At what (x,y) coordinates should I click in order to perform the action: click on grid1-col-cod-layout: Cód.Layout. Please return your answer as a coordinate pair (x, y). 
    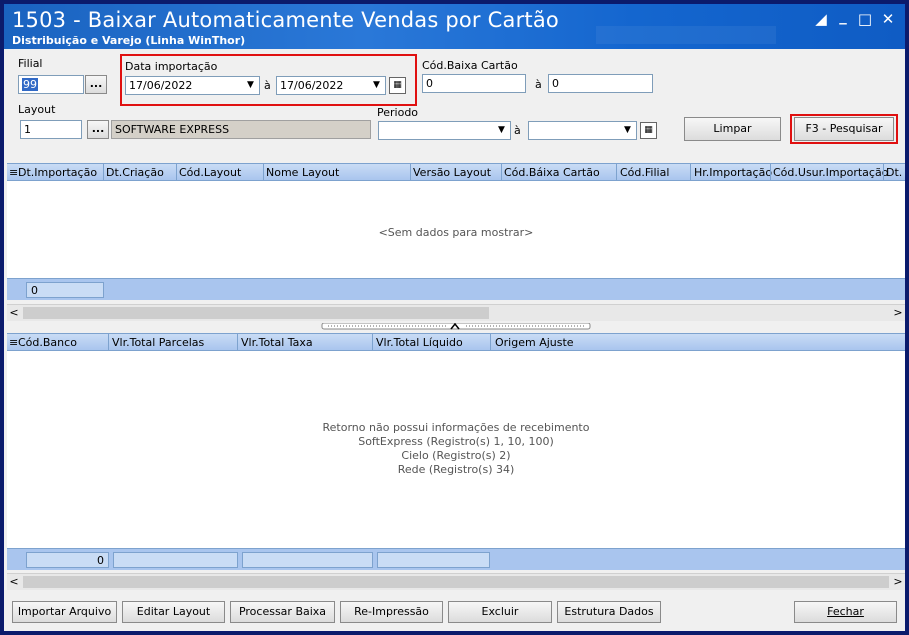
    Looking at the image, I should click on (210, 172).